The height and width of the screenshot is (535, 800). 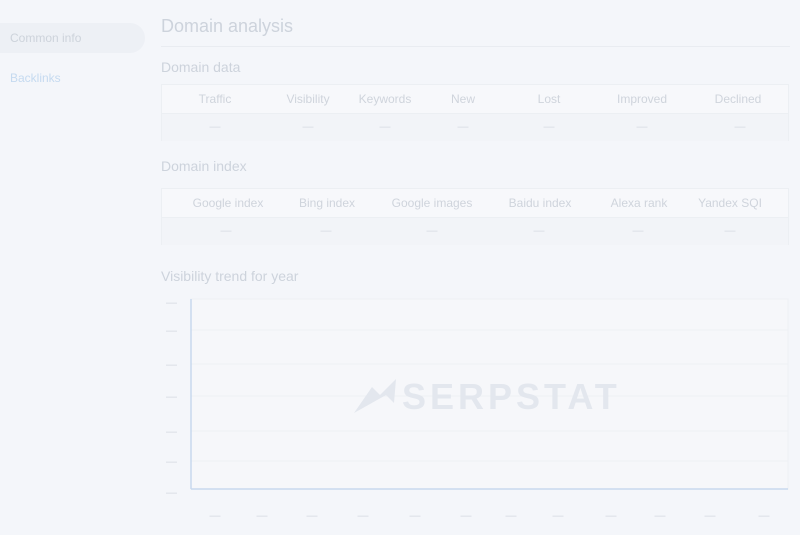 I want to click on value-keywords: —, so click(x=385, y=127).